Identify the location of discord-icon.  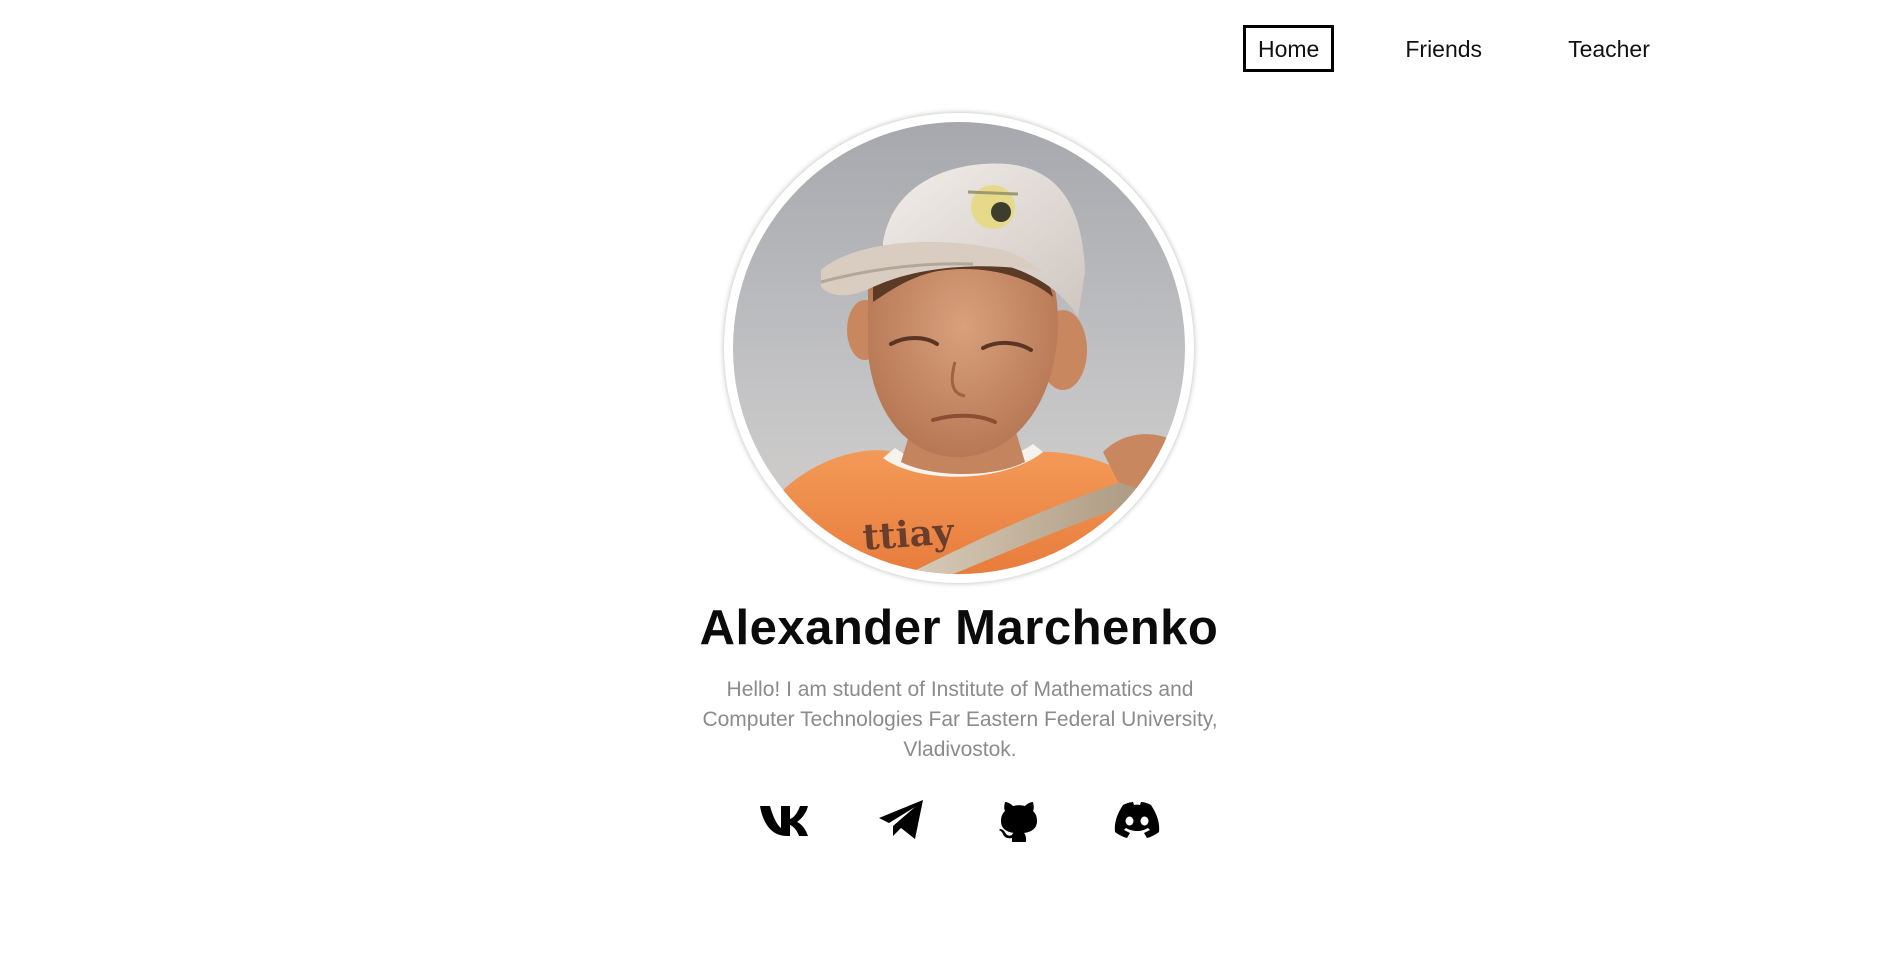
(1137, 822).